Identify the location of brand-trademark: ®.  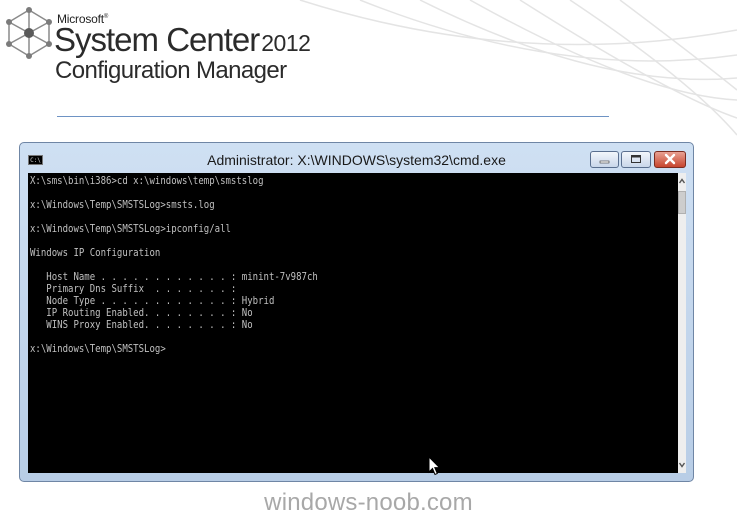
(106, 17).